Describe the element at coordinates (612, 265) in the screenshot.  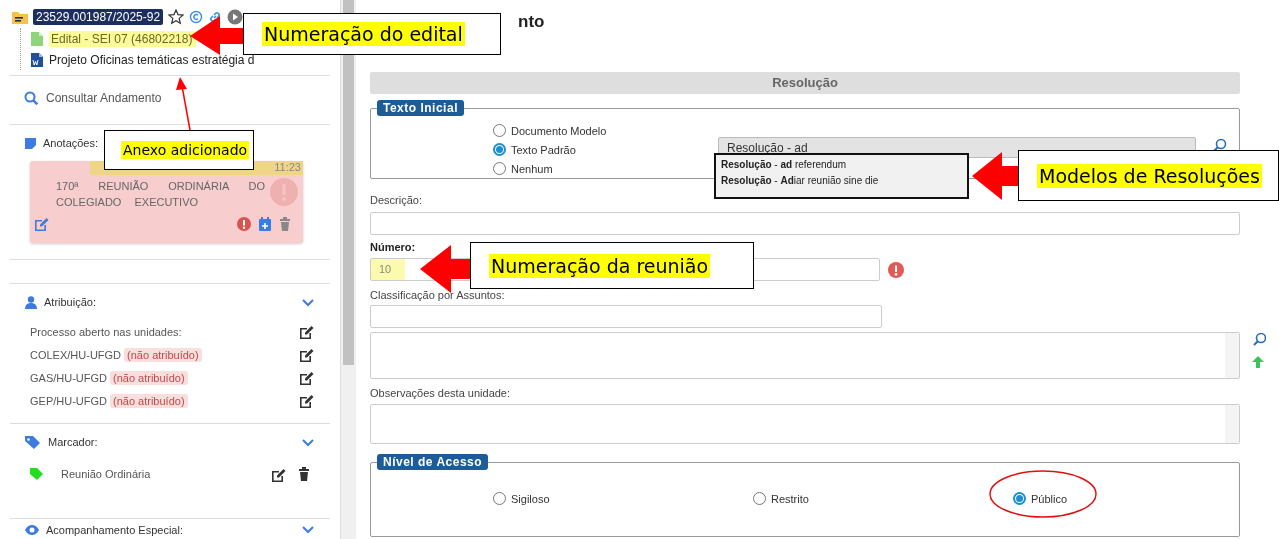
I see `callout-tooltip: Numeração da reunião` at that location.